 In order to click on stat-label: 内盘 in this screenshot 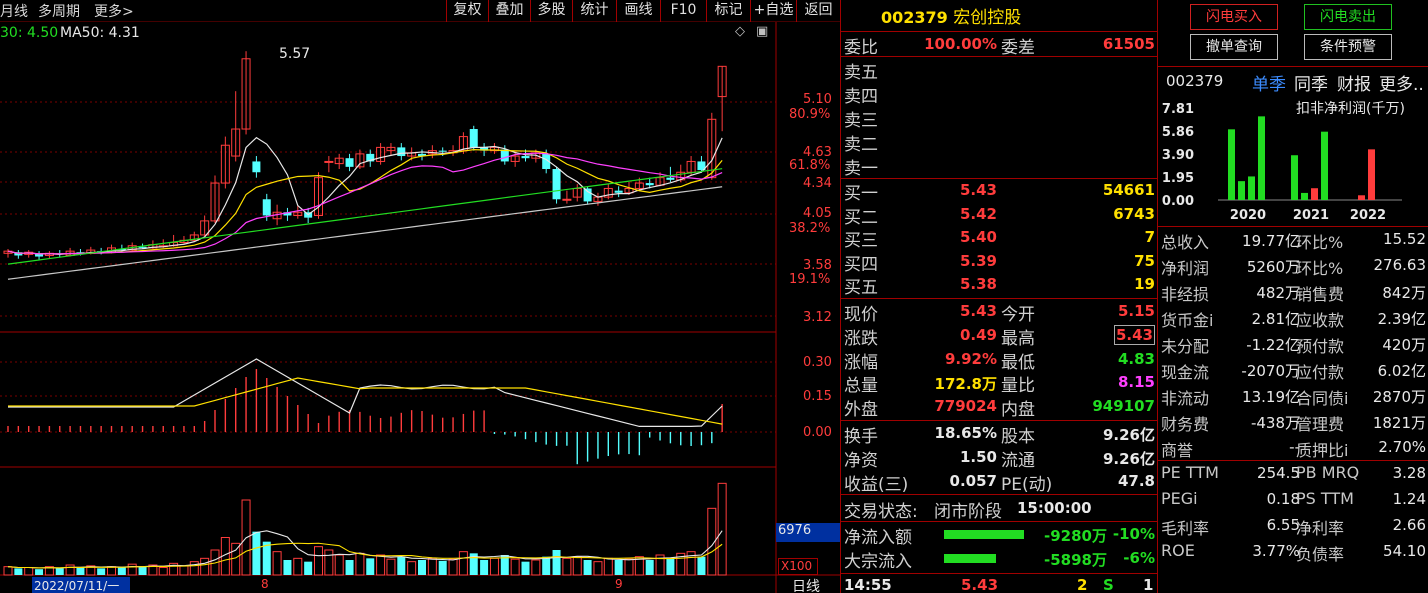, I will do `click(1018, 410)`.